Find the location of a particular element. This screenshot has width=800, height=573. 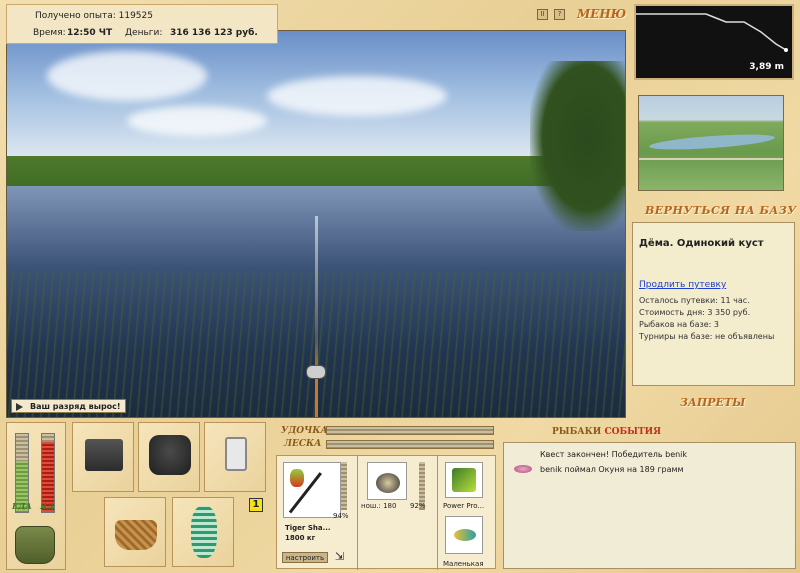

rod-tension-bar is located at coordinates (410, 430).